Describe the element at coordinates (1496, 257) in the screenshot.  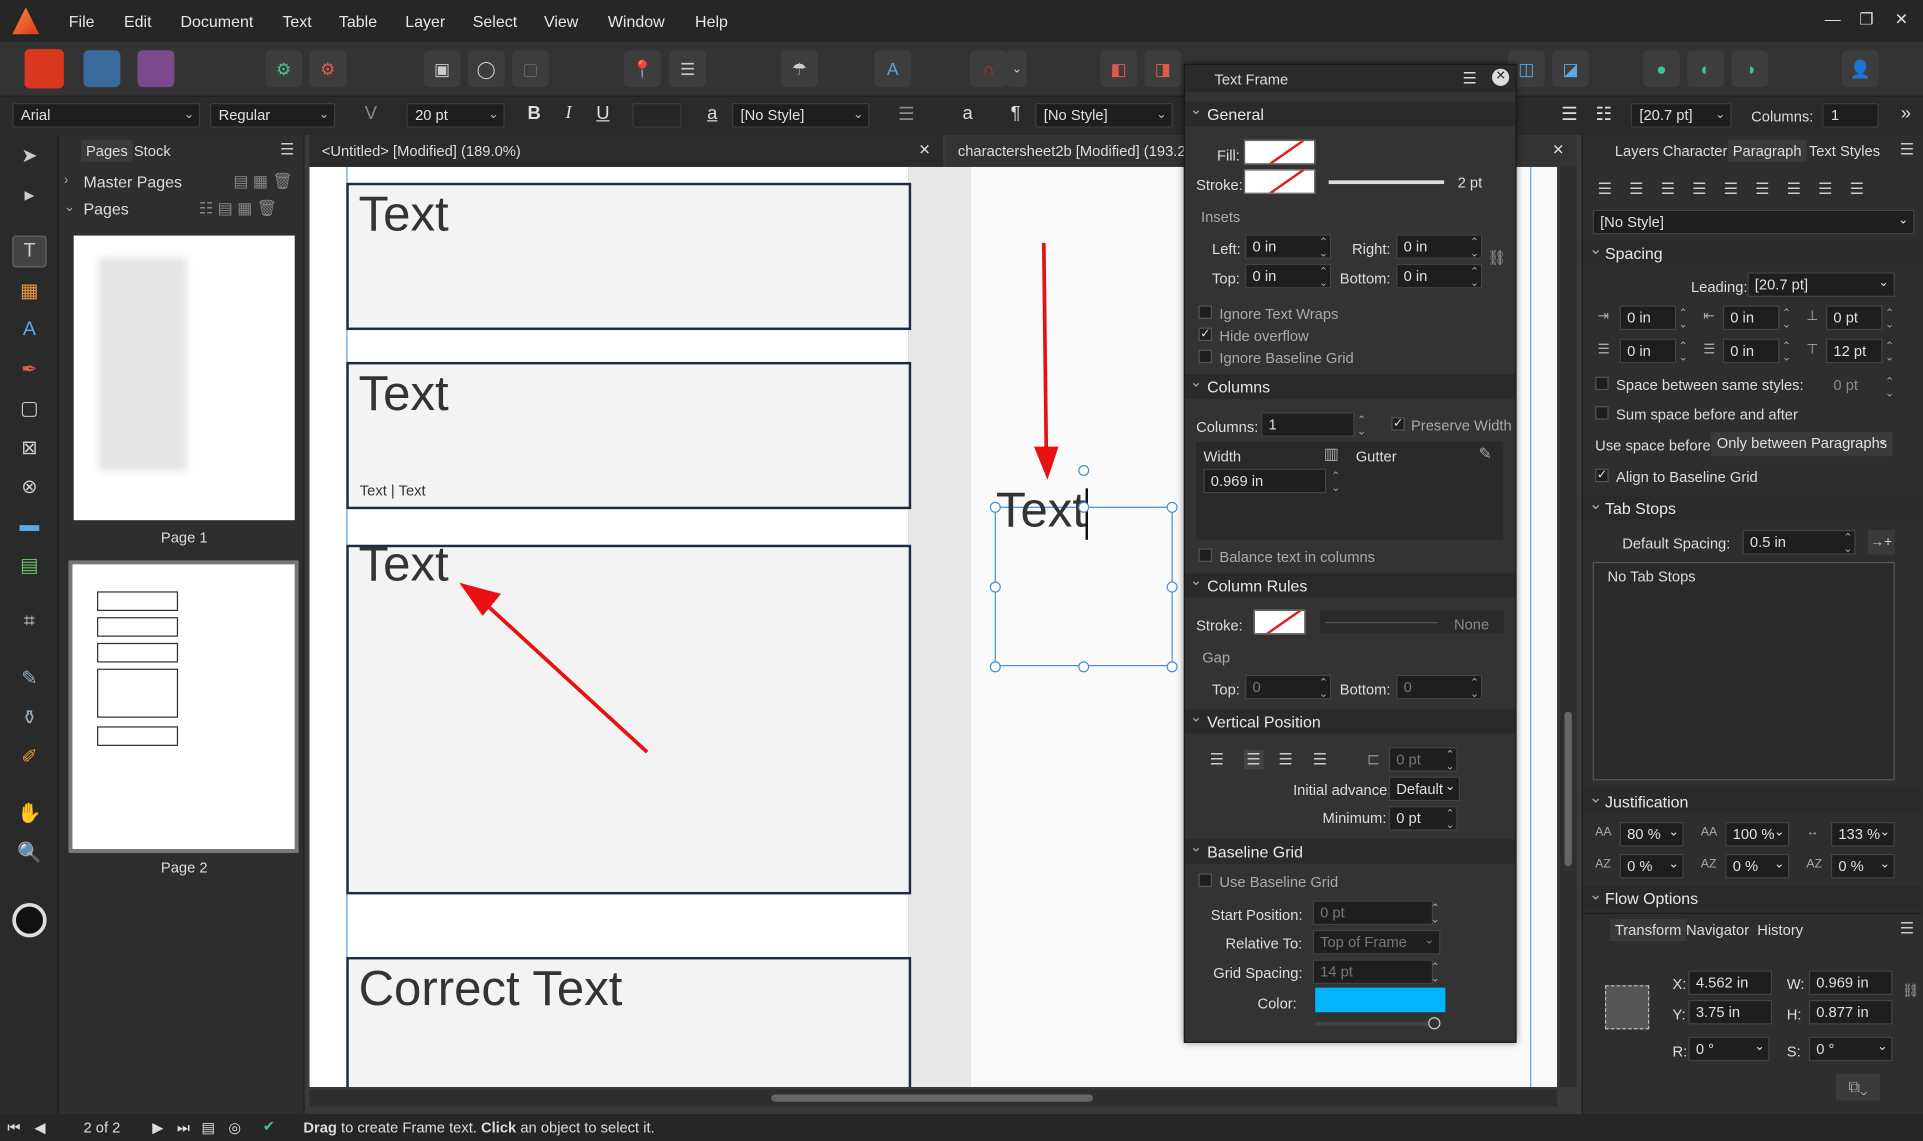
I see `link-insets-icon: ⛓` at that location.